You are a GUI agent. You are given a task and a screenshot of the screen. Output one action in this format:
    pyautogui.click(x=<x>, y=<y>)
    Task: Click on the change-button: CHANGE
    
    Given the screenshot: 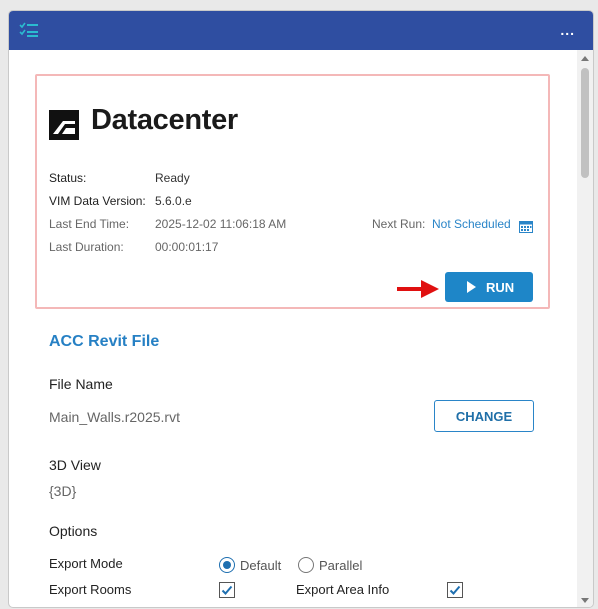 What is the action you would take?
    pyautogui.click(x=484, y=416)
    